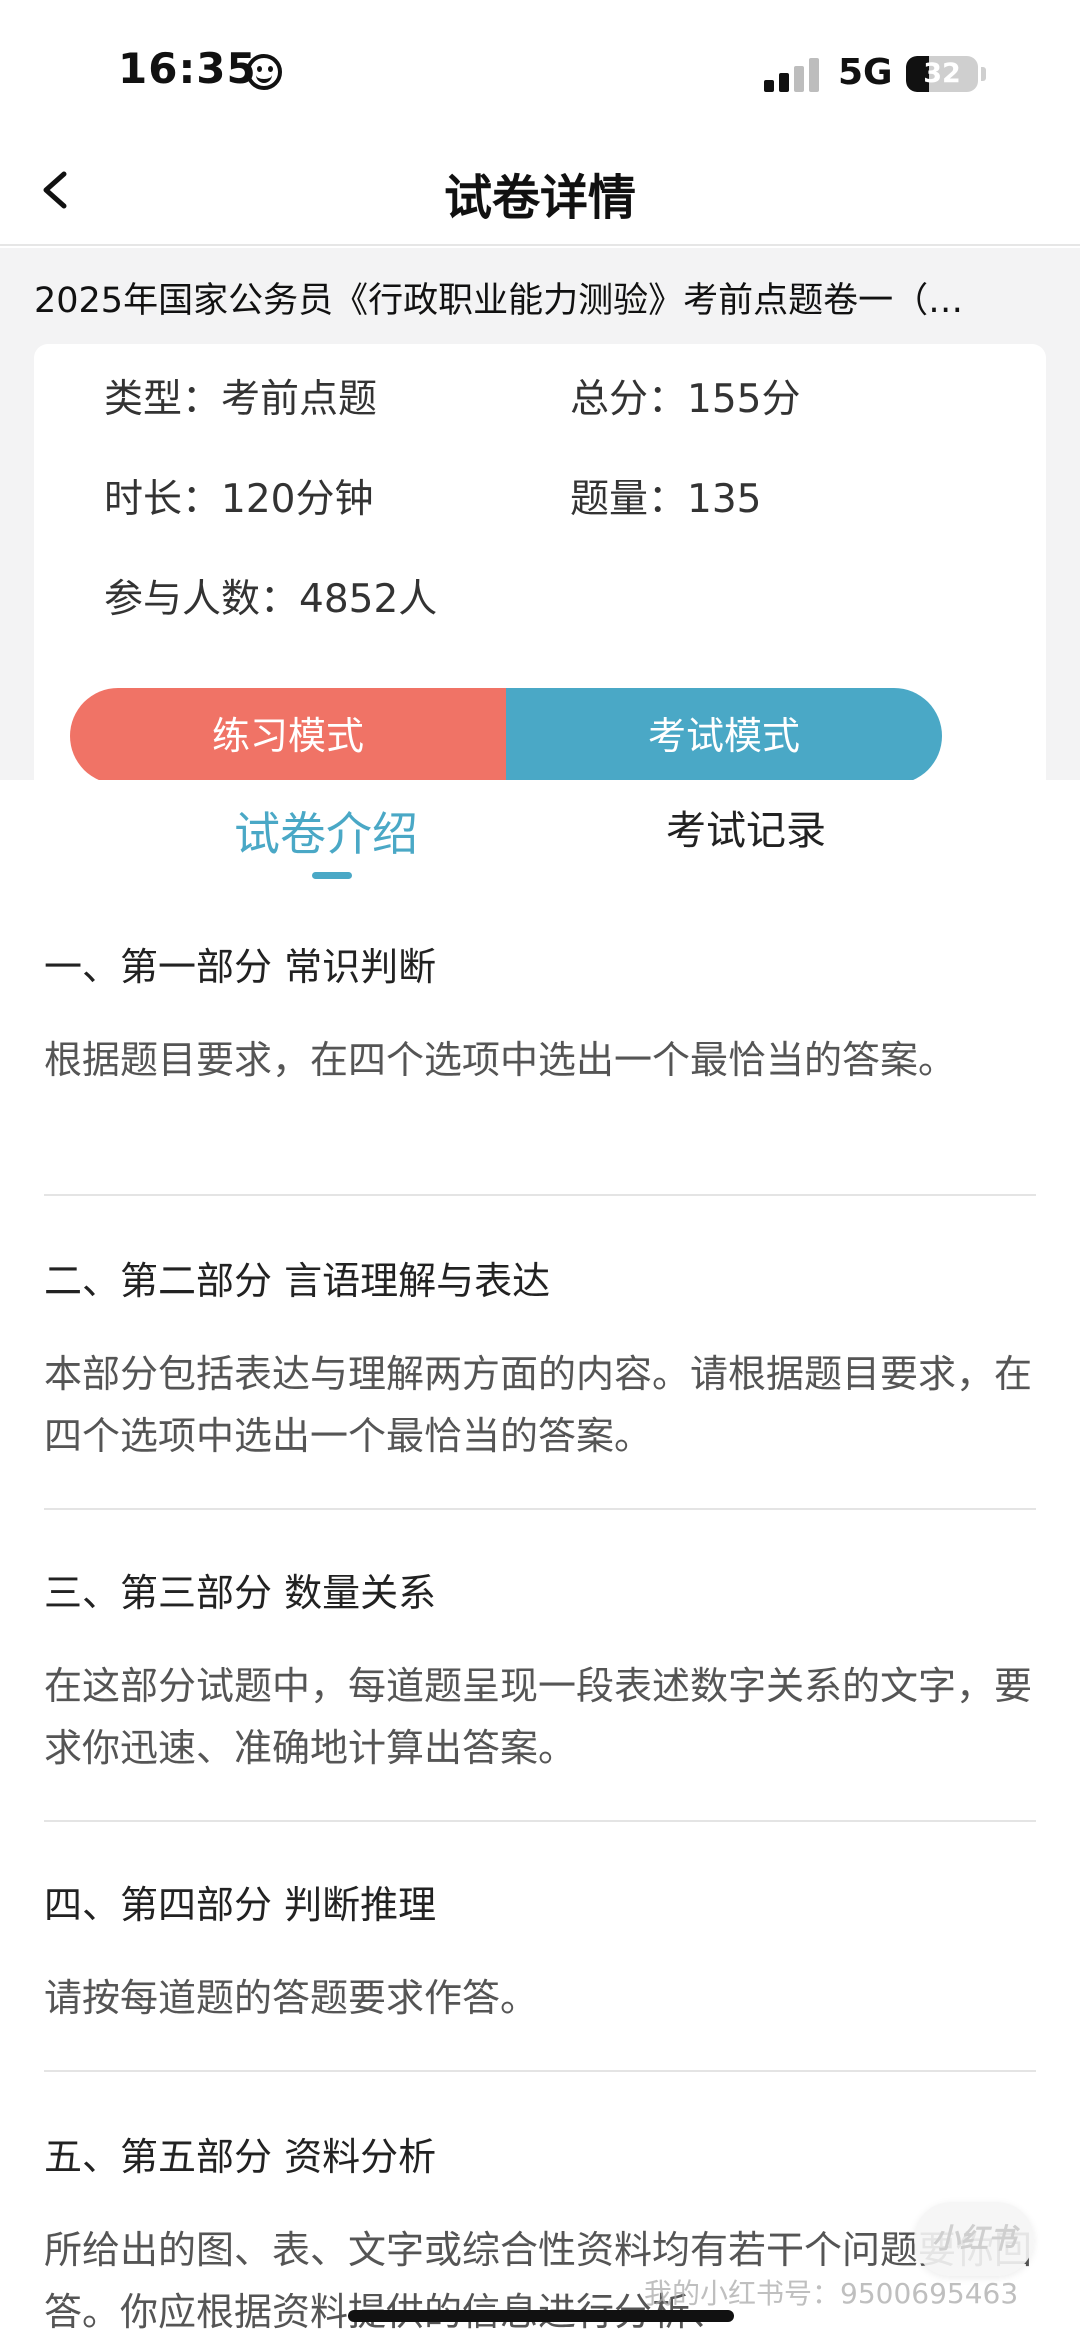 The width and height of the screenshot is (1080, 2341). What do you see at coordinates (332, 875) in the screenshot?
I see `tab-active-indicator` at bounding box center [332, 875].